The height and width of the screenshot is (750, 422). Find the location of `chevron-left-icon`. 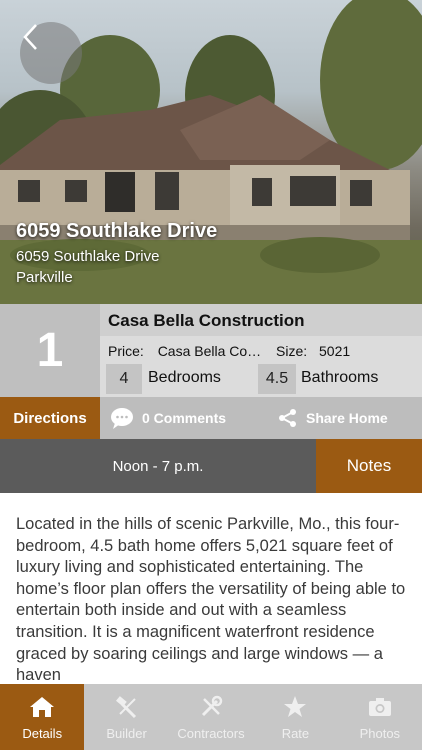

chevron-left-icon is located at coordinates (30, 37).